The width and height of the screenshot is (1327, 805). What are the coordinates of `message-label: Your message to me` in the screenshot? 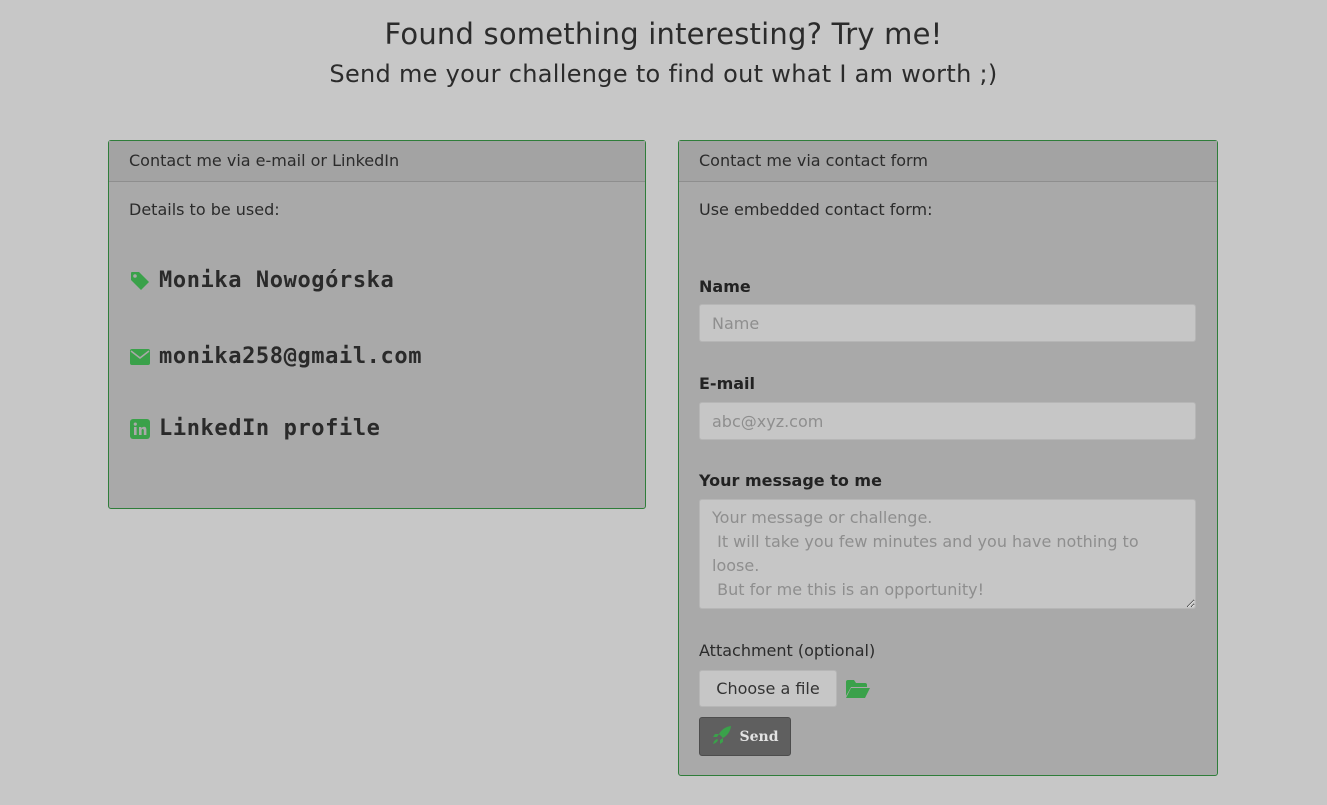 It's located at (790, 480).